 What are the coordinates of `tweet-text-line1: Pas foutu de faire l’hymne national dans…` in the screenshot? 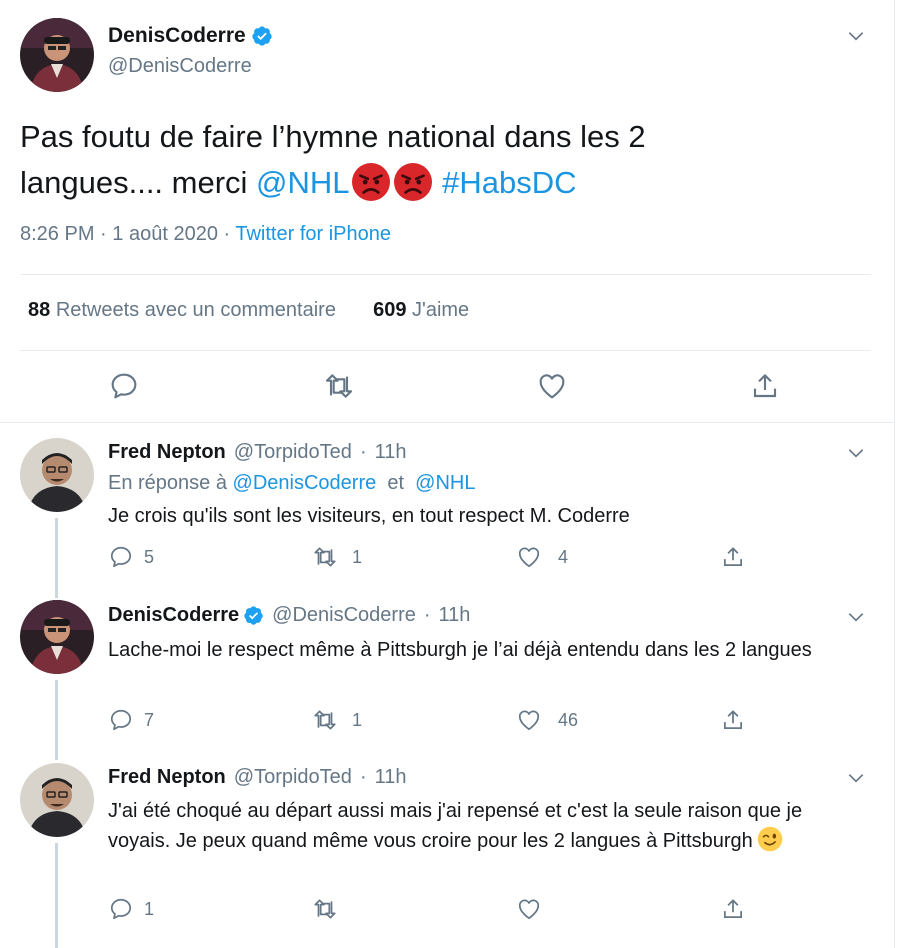 It's located at (333, 136).